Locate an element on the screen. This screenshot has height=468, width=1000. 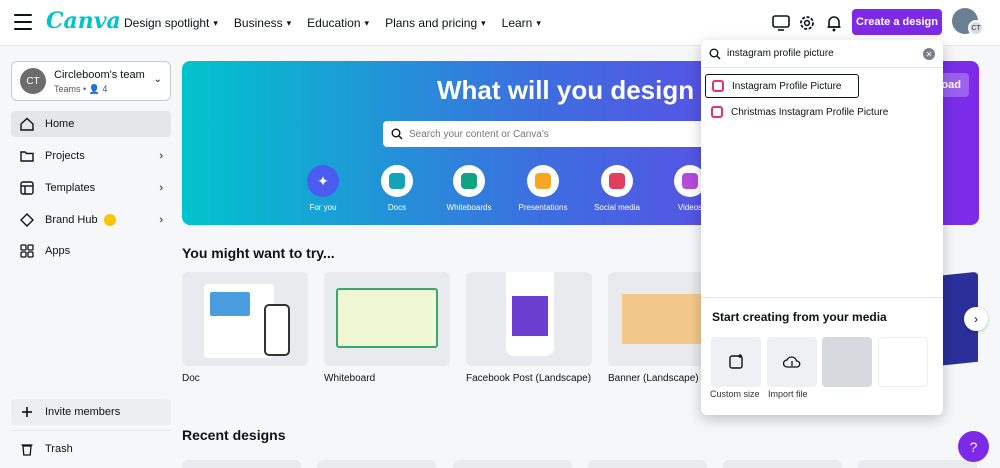
presentation-icon is located at coordinates (543, 181).